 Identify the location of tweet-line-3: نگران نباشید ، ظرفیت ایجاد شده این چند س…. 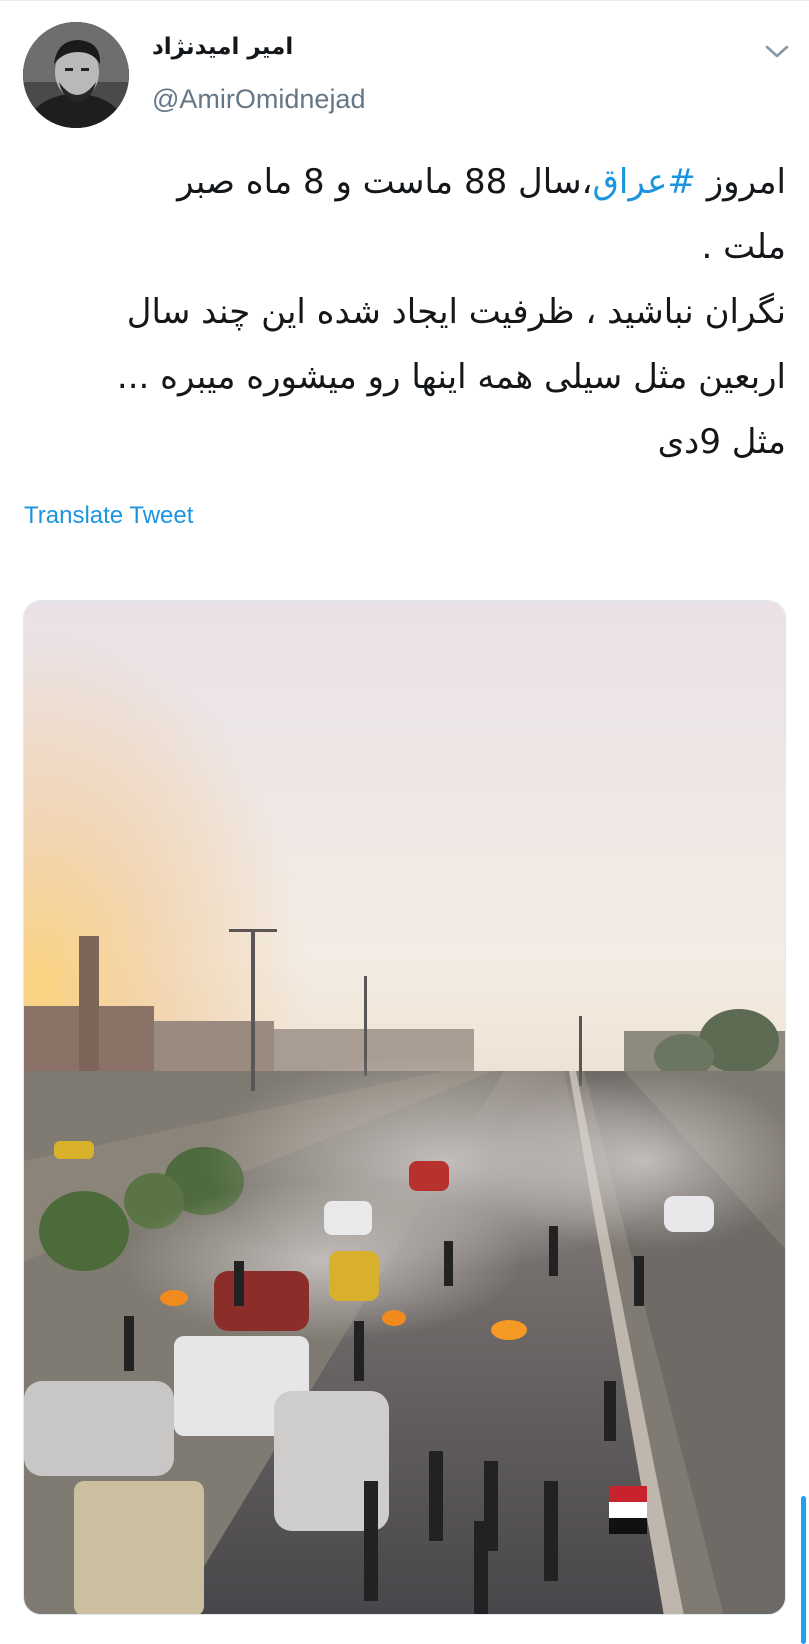
(456, 312).